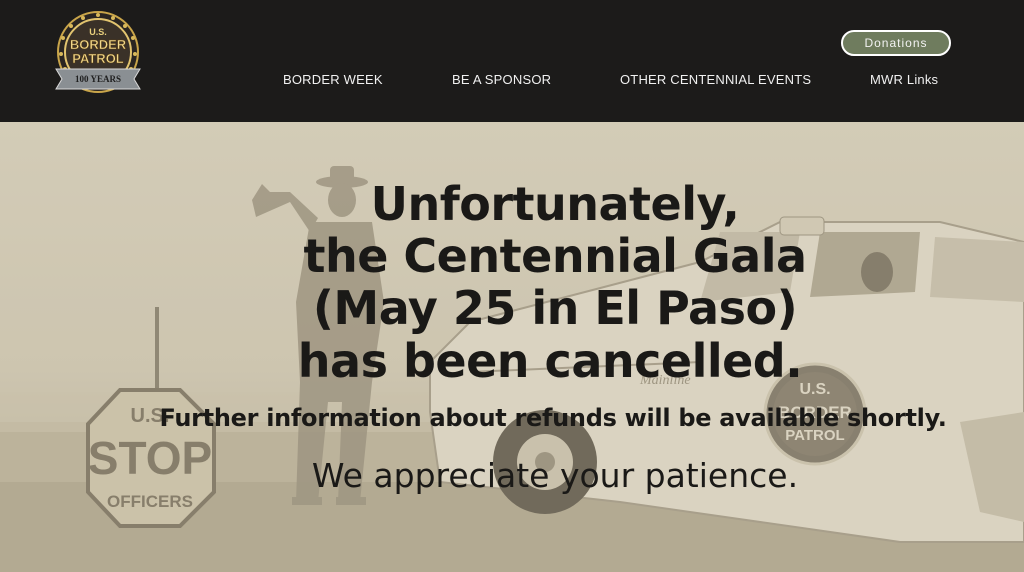  I want to click on closing-text: We appreciate your patience., so click(555, 475).